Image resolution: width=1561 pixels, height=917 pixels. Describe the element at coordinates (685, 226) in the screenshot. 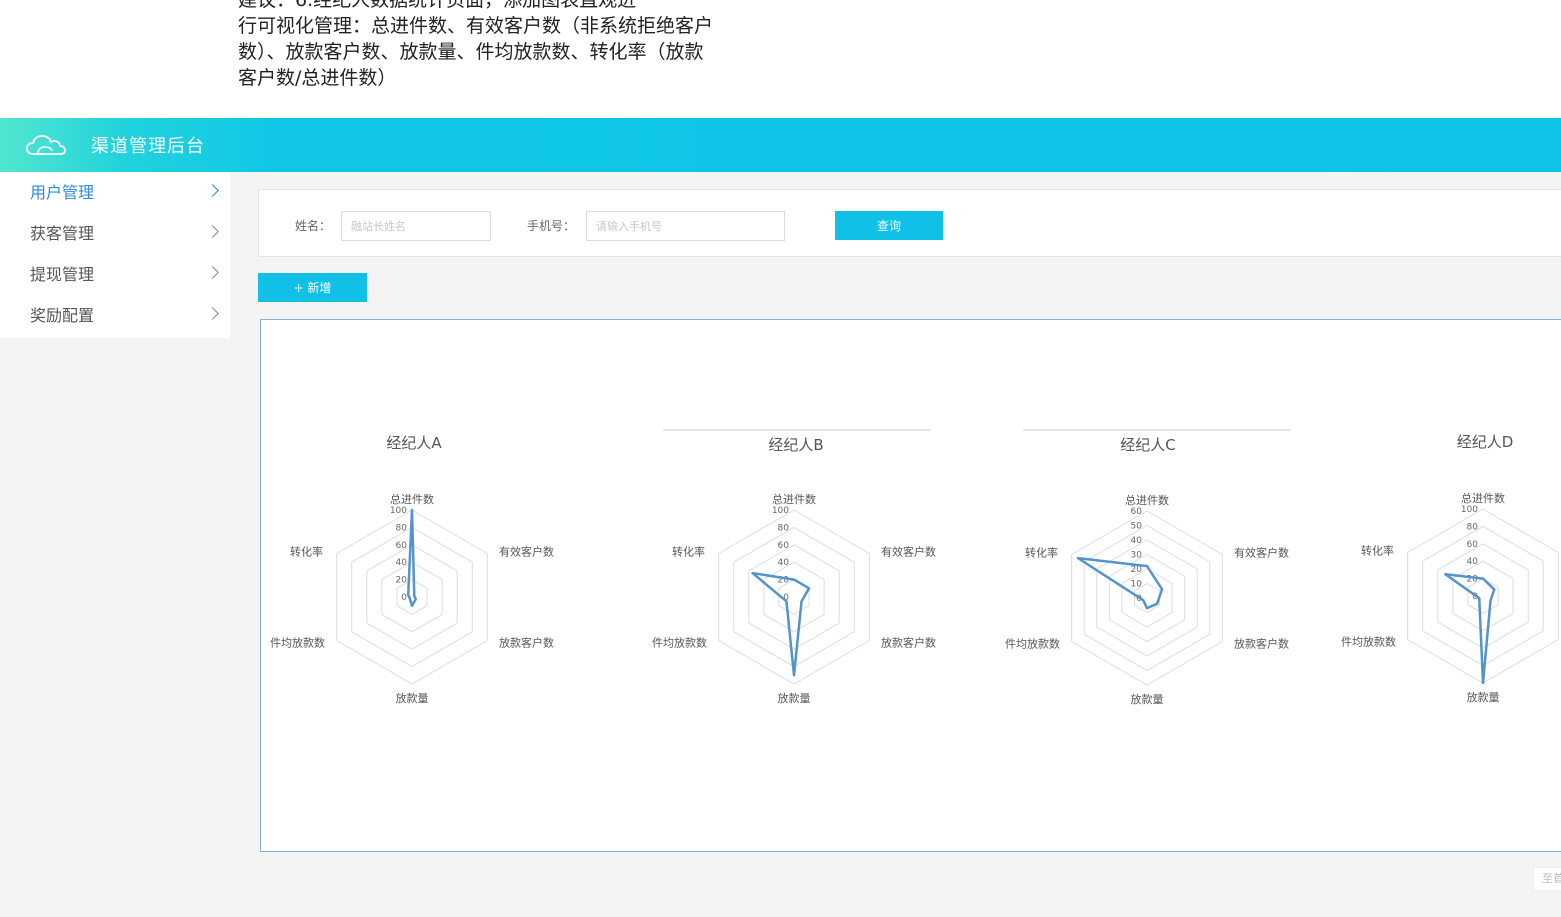

I see `phone-input` at that location.